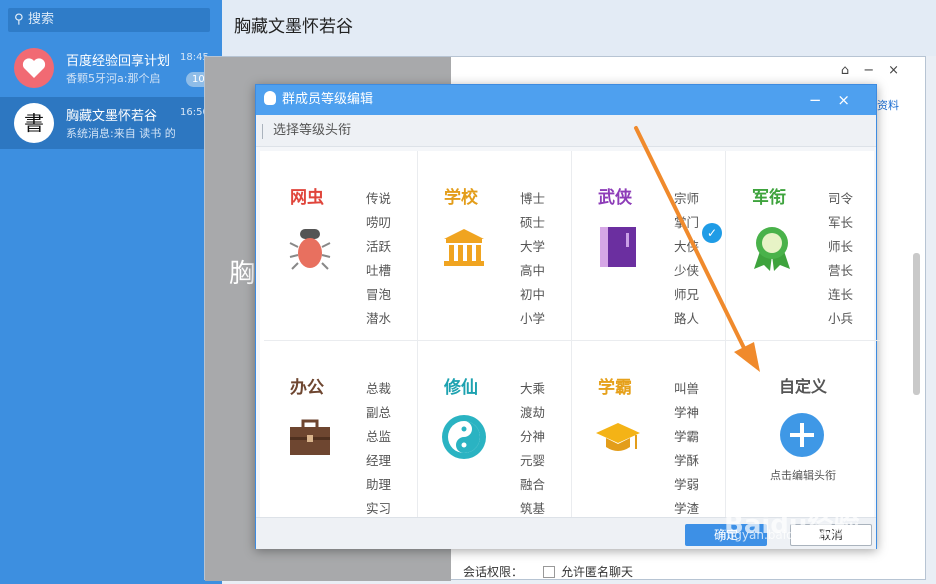 The height and width of the screenshot is (584, 936). Describe the element at coordinates (533, 436) in the screenshot. I see `rank-item: 分神` at that location.